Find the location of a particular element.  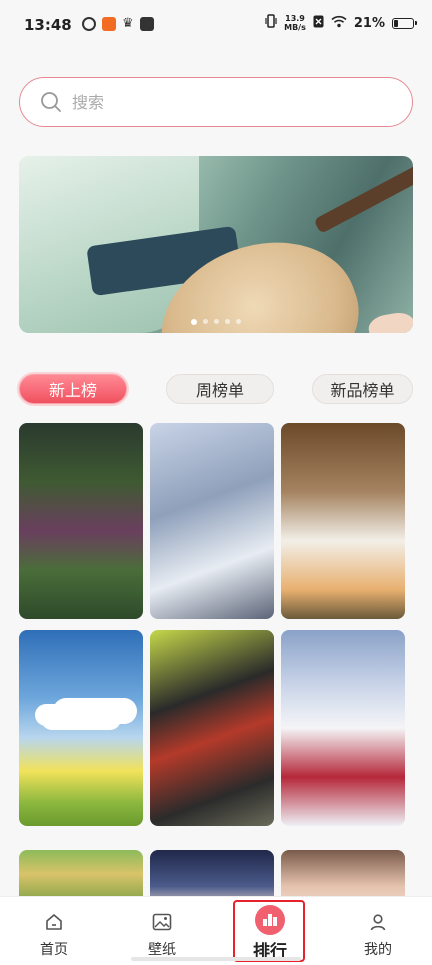

network-speed-unit: MB/s is located at coordinates (295, 27).